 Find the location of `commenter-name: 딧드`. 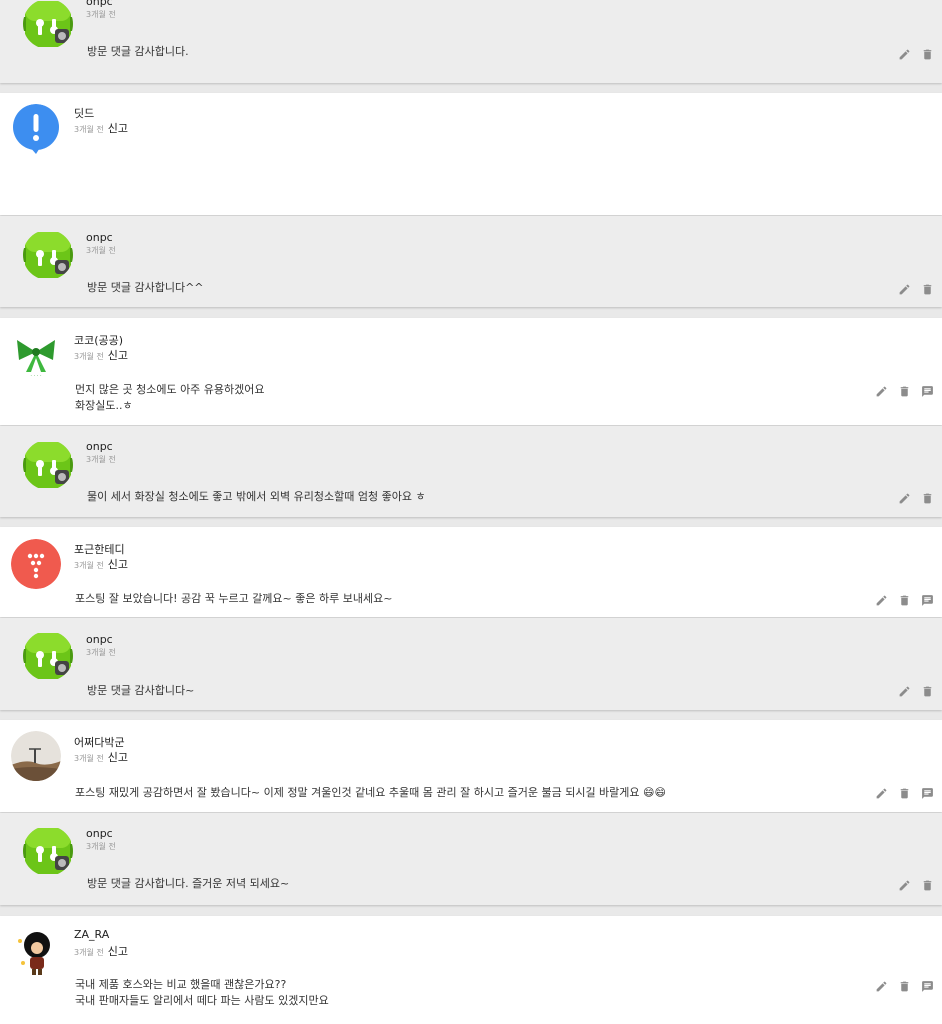

commenter-name: 딧드 is located at coordinates (84, 113).